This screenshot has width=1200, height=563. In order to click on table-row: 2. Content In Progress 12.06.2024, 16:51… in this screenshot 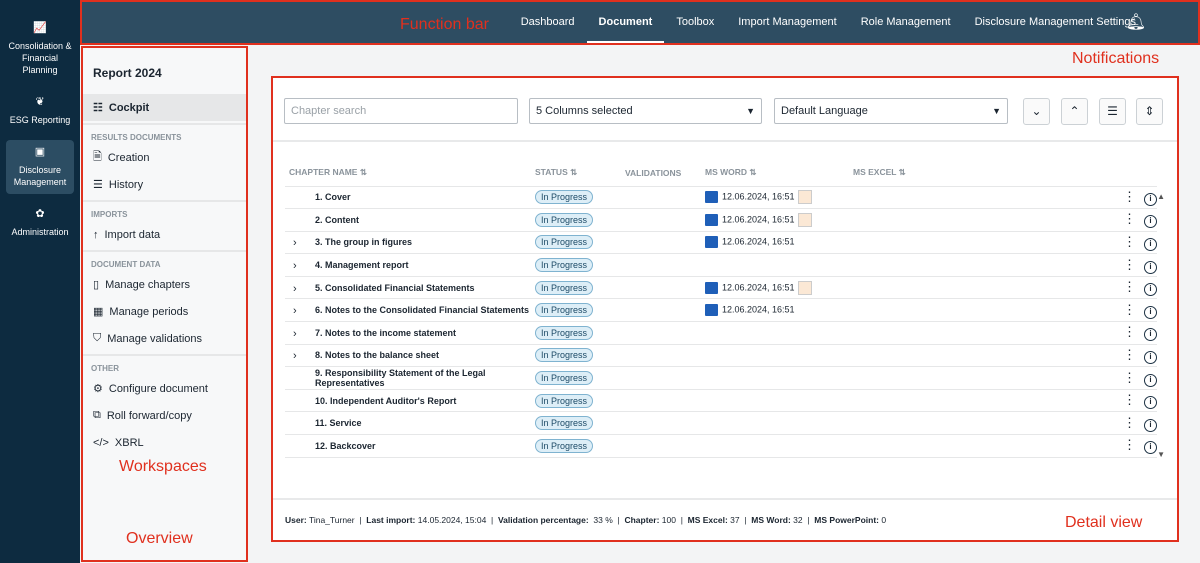, I will do `click(721, 220)`.